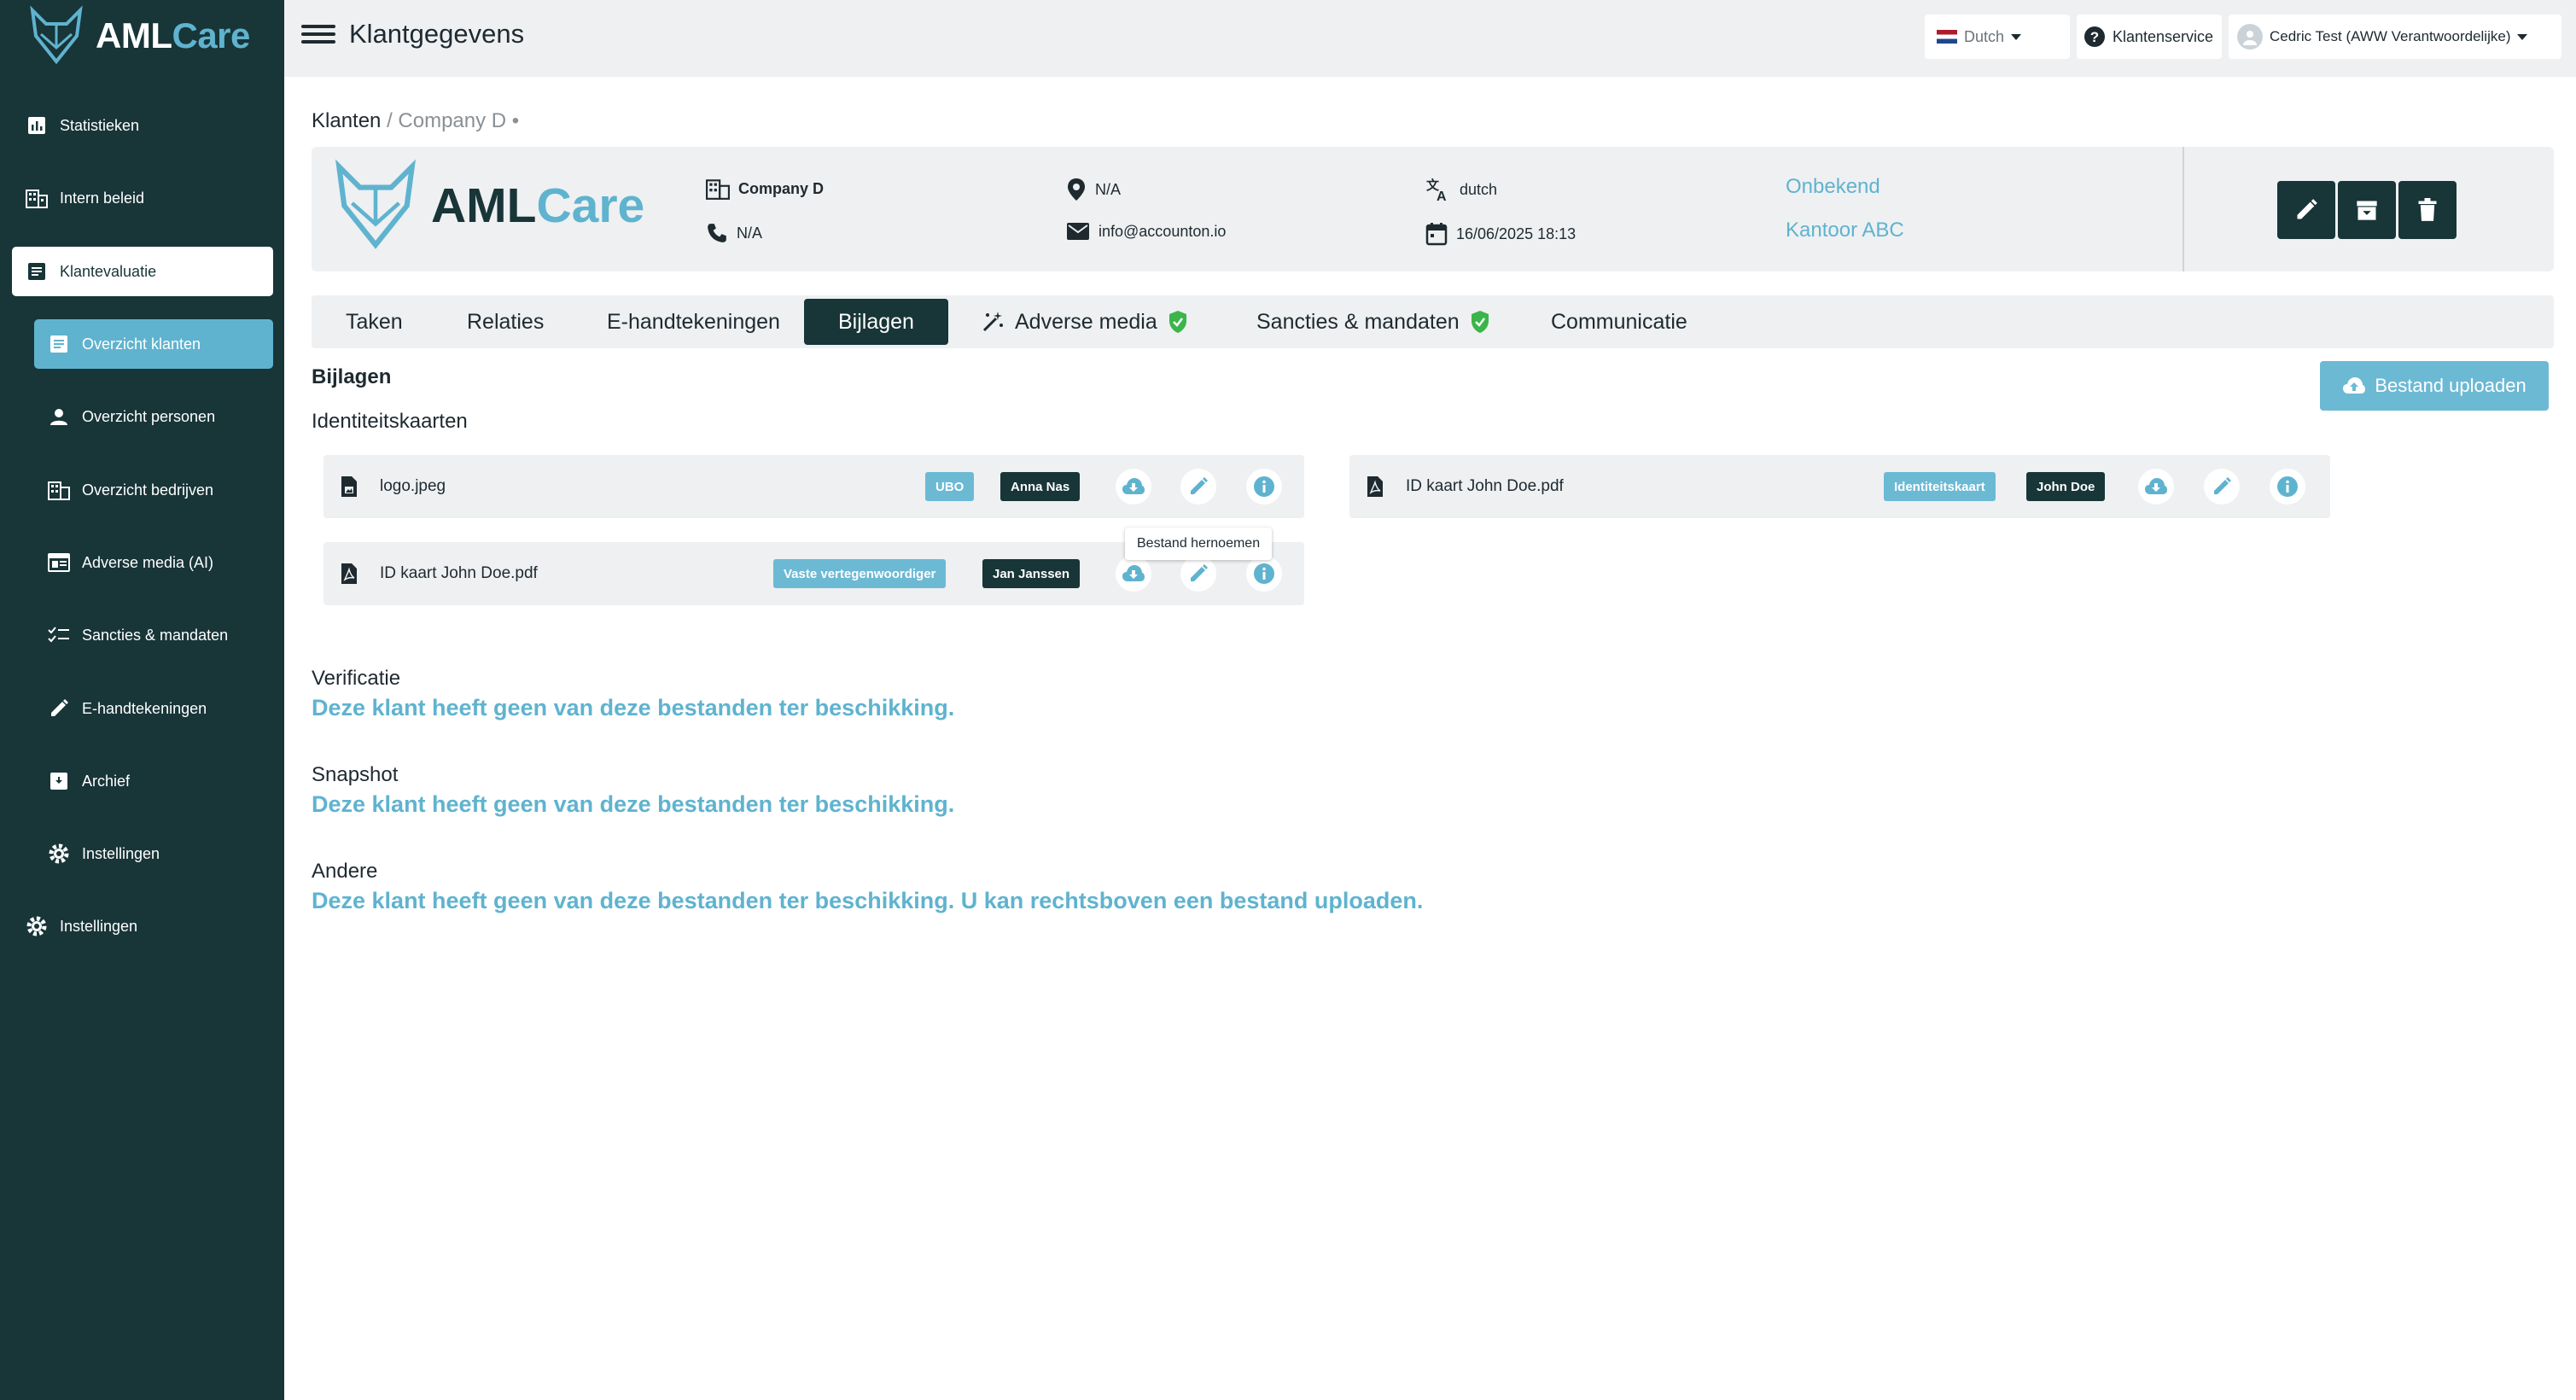 Image resolution: width=2576 pixels, height=1400 pixels. What do you see at coordinates (142, 271) in the screenshot?
I see `sidebar-item-klantevaluatie: Klantevaluatie` at bounding box center [142, 271].